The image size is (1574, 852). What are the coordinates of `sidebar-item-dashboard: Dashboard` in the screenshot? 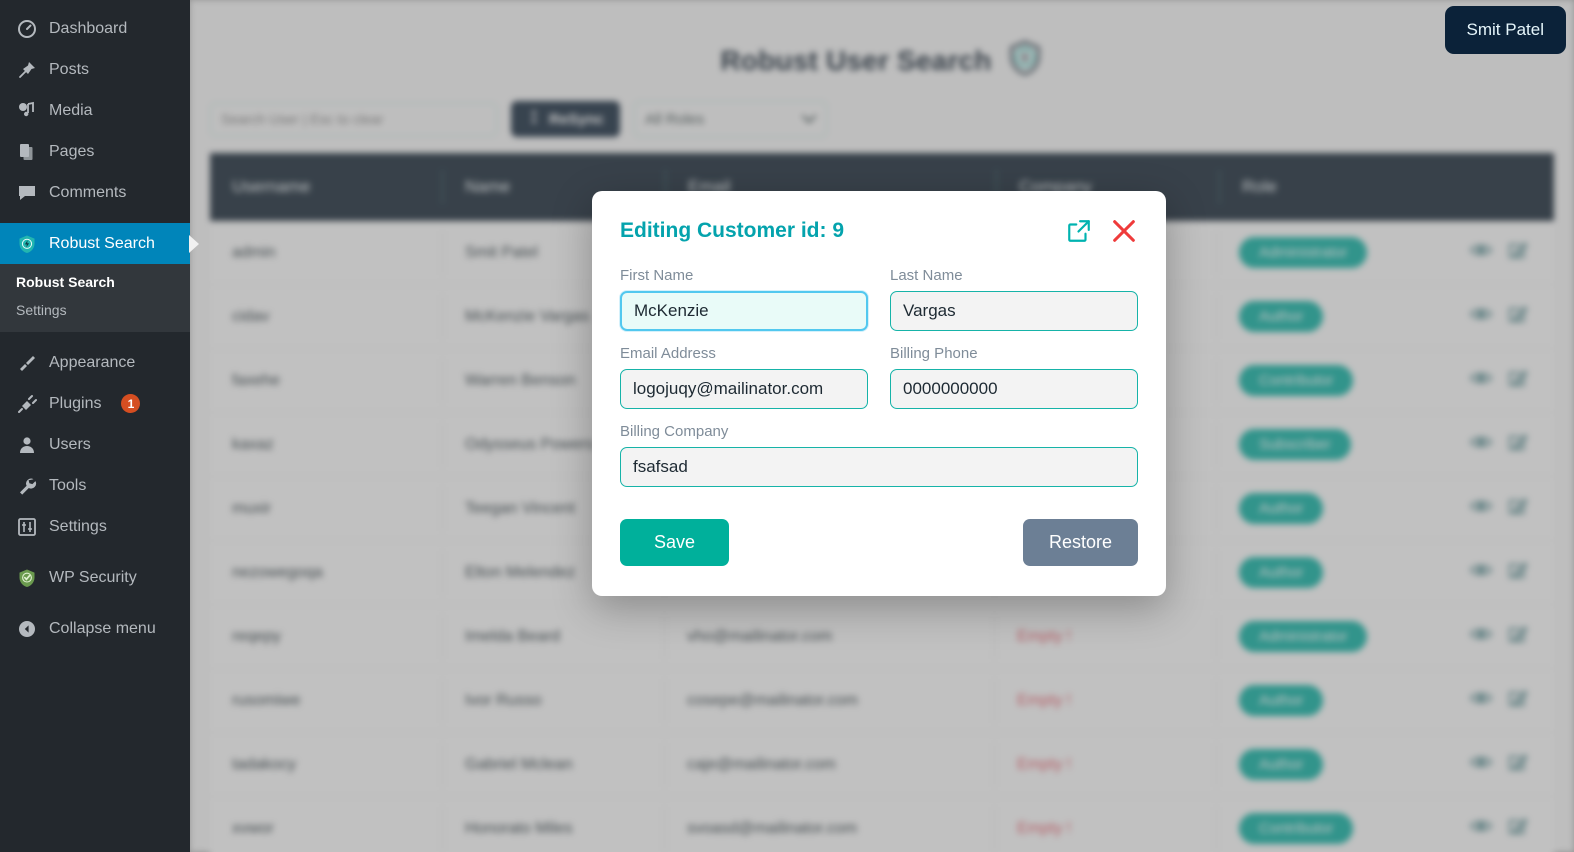 It's located at (95, 28).